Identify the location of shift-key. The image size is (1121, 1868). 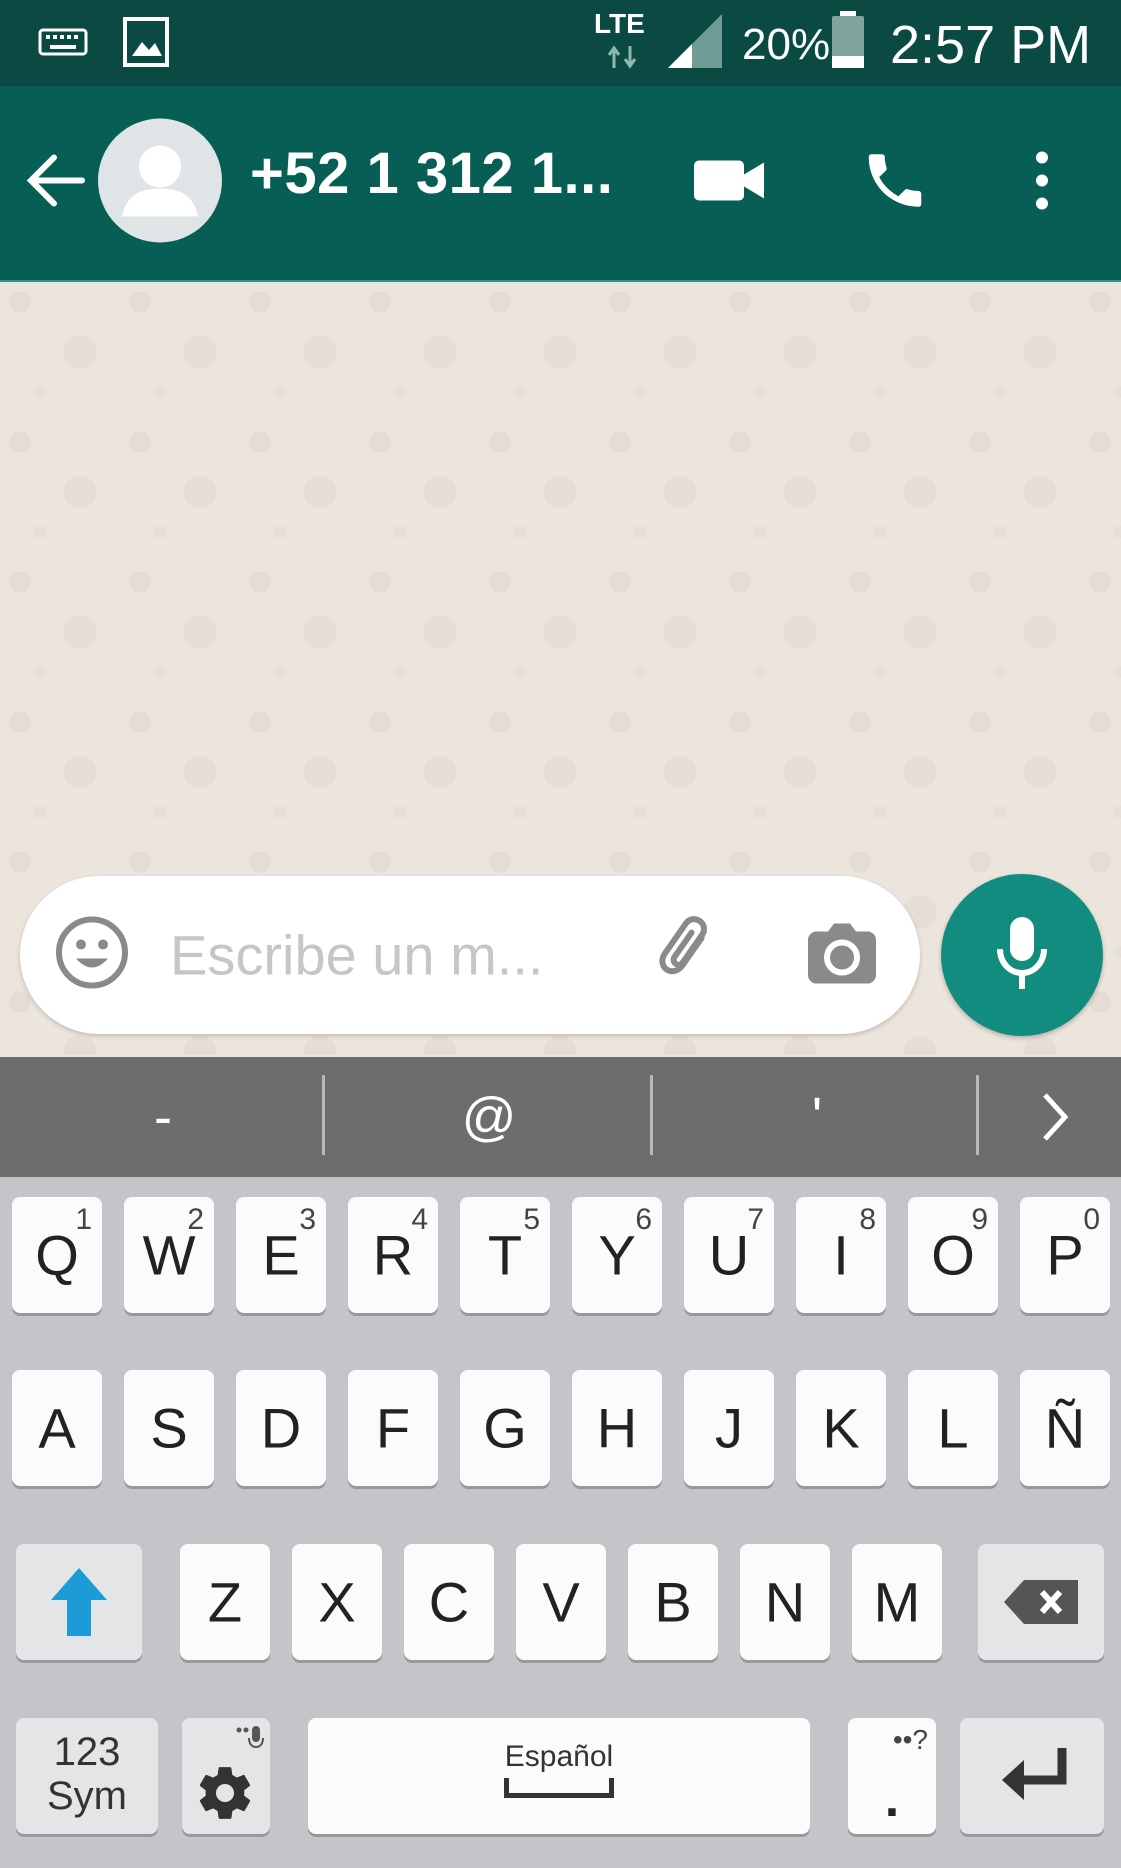
(79, 1602).